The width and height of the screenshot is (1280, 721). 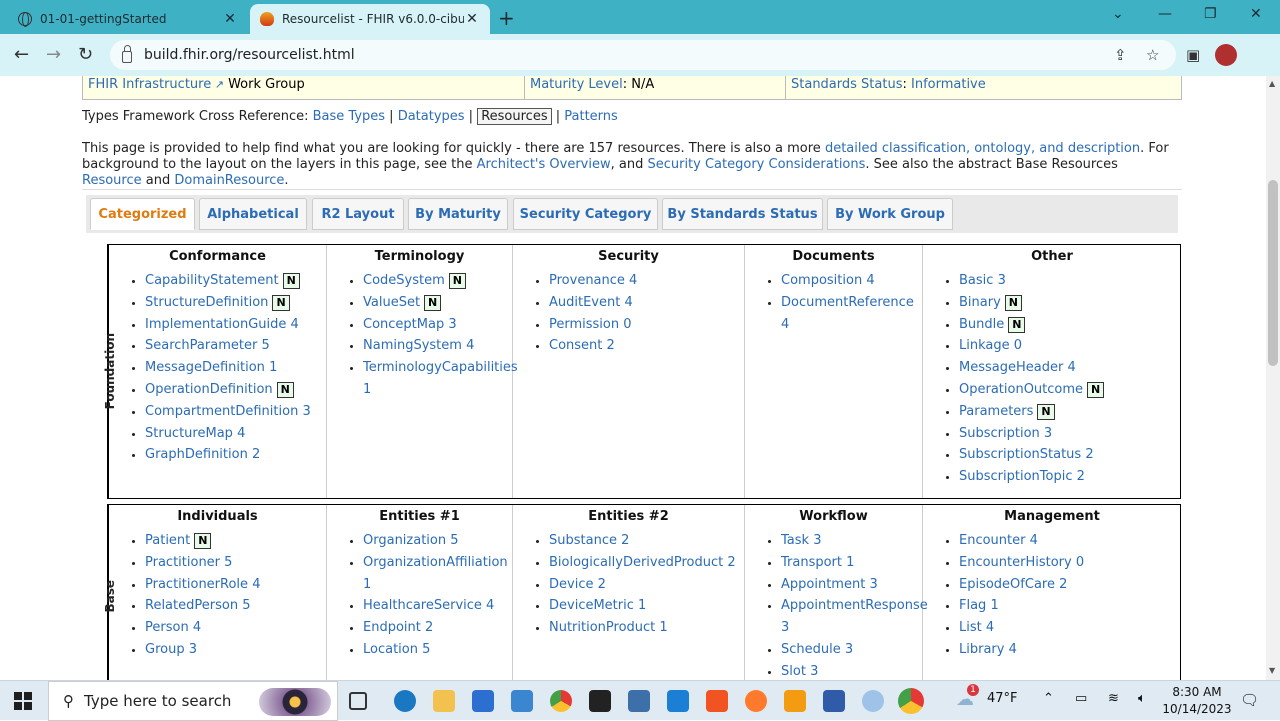 What do you see at coordinates (358, 214) in the screenshot?
I see `tab-r2-layout: R2 Layout` at bounding box center [358, 214].